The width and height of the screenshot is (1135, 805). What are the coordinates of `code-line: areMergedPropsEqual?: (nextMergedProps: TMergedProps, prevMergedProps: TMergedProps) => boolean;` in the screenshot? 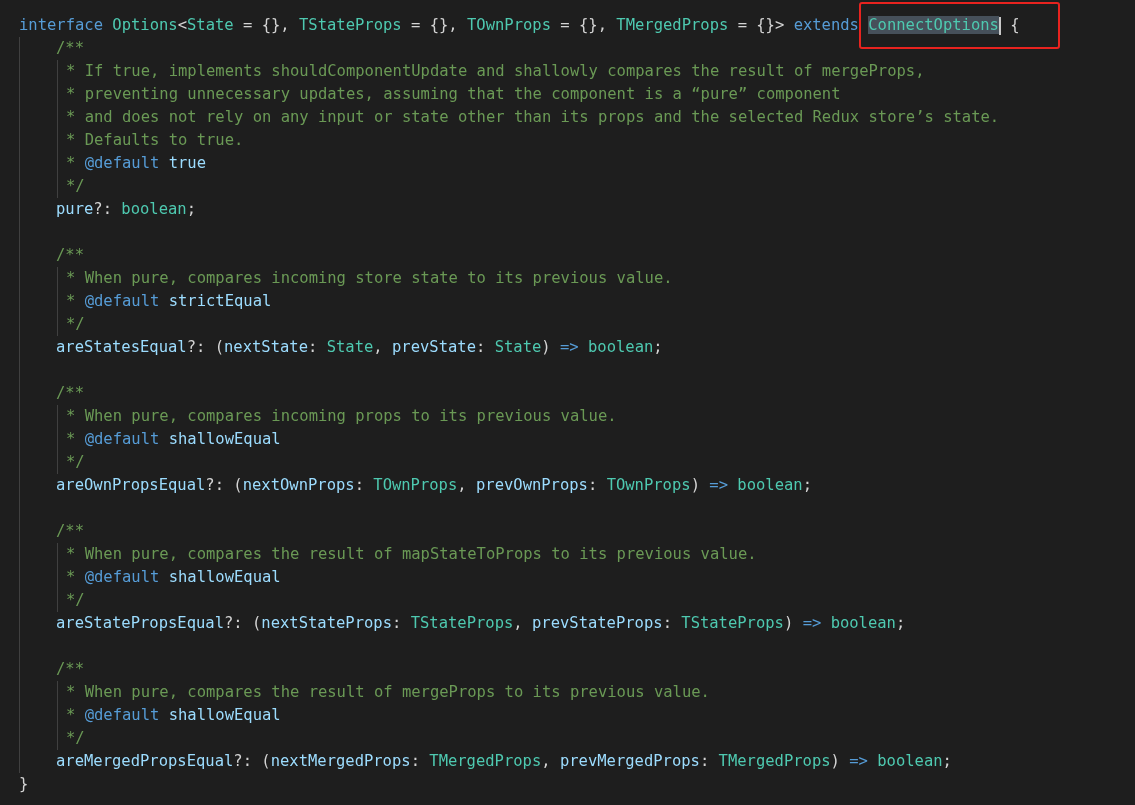 It's located at (504, 761).